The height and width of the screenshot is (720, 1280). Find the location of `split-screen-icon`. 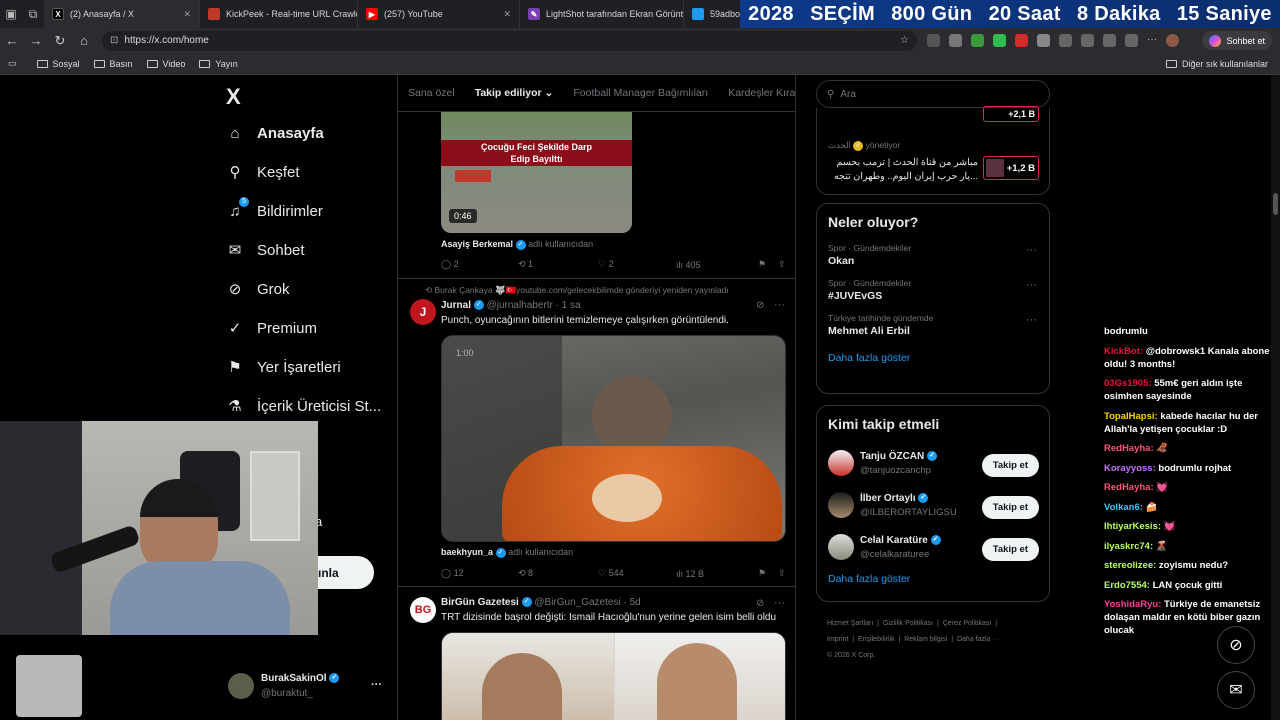

split-screen-icon is located at coordinates (1065, 40).